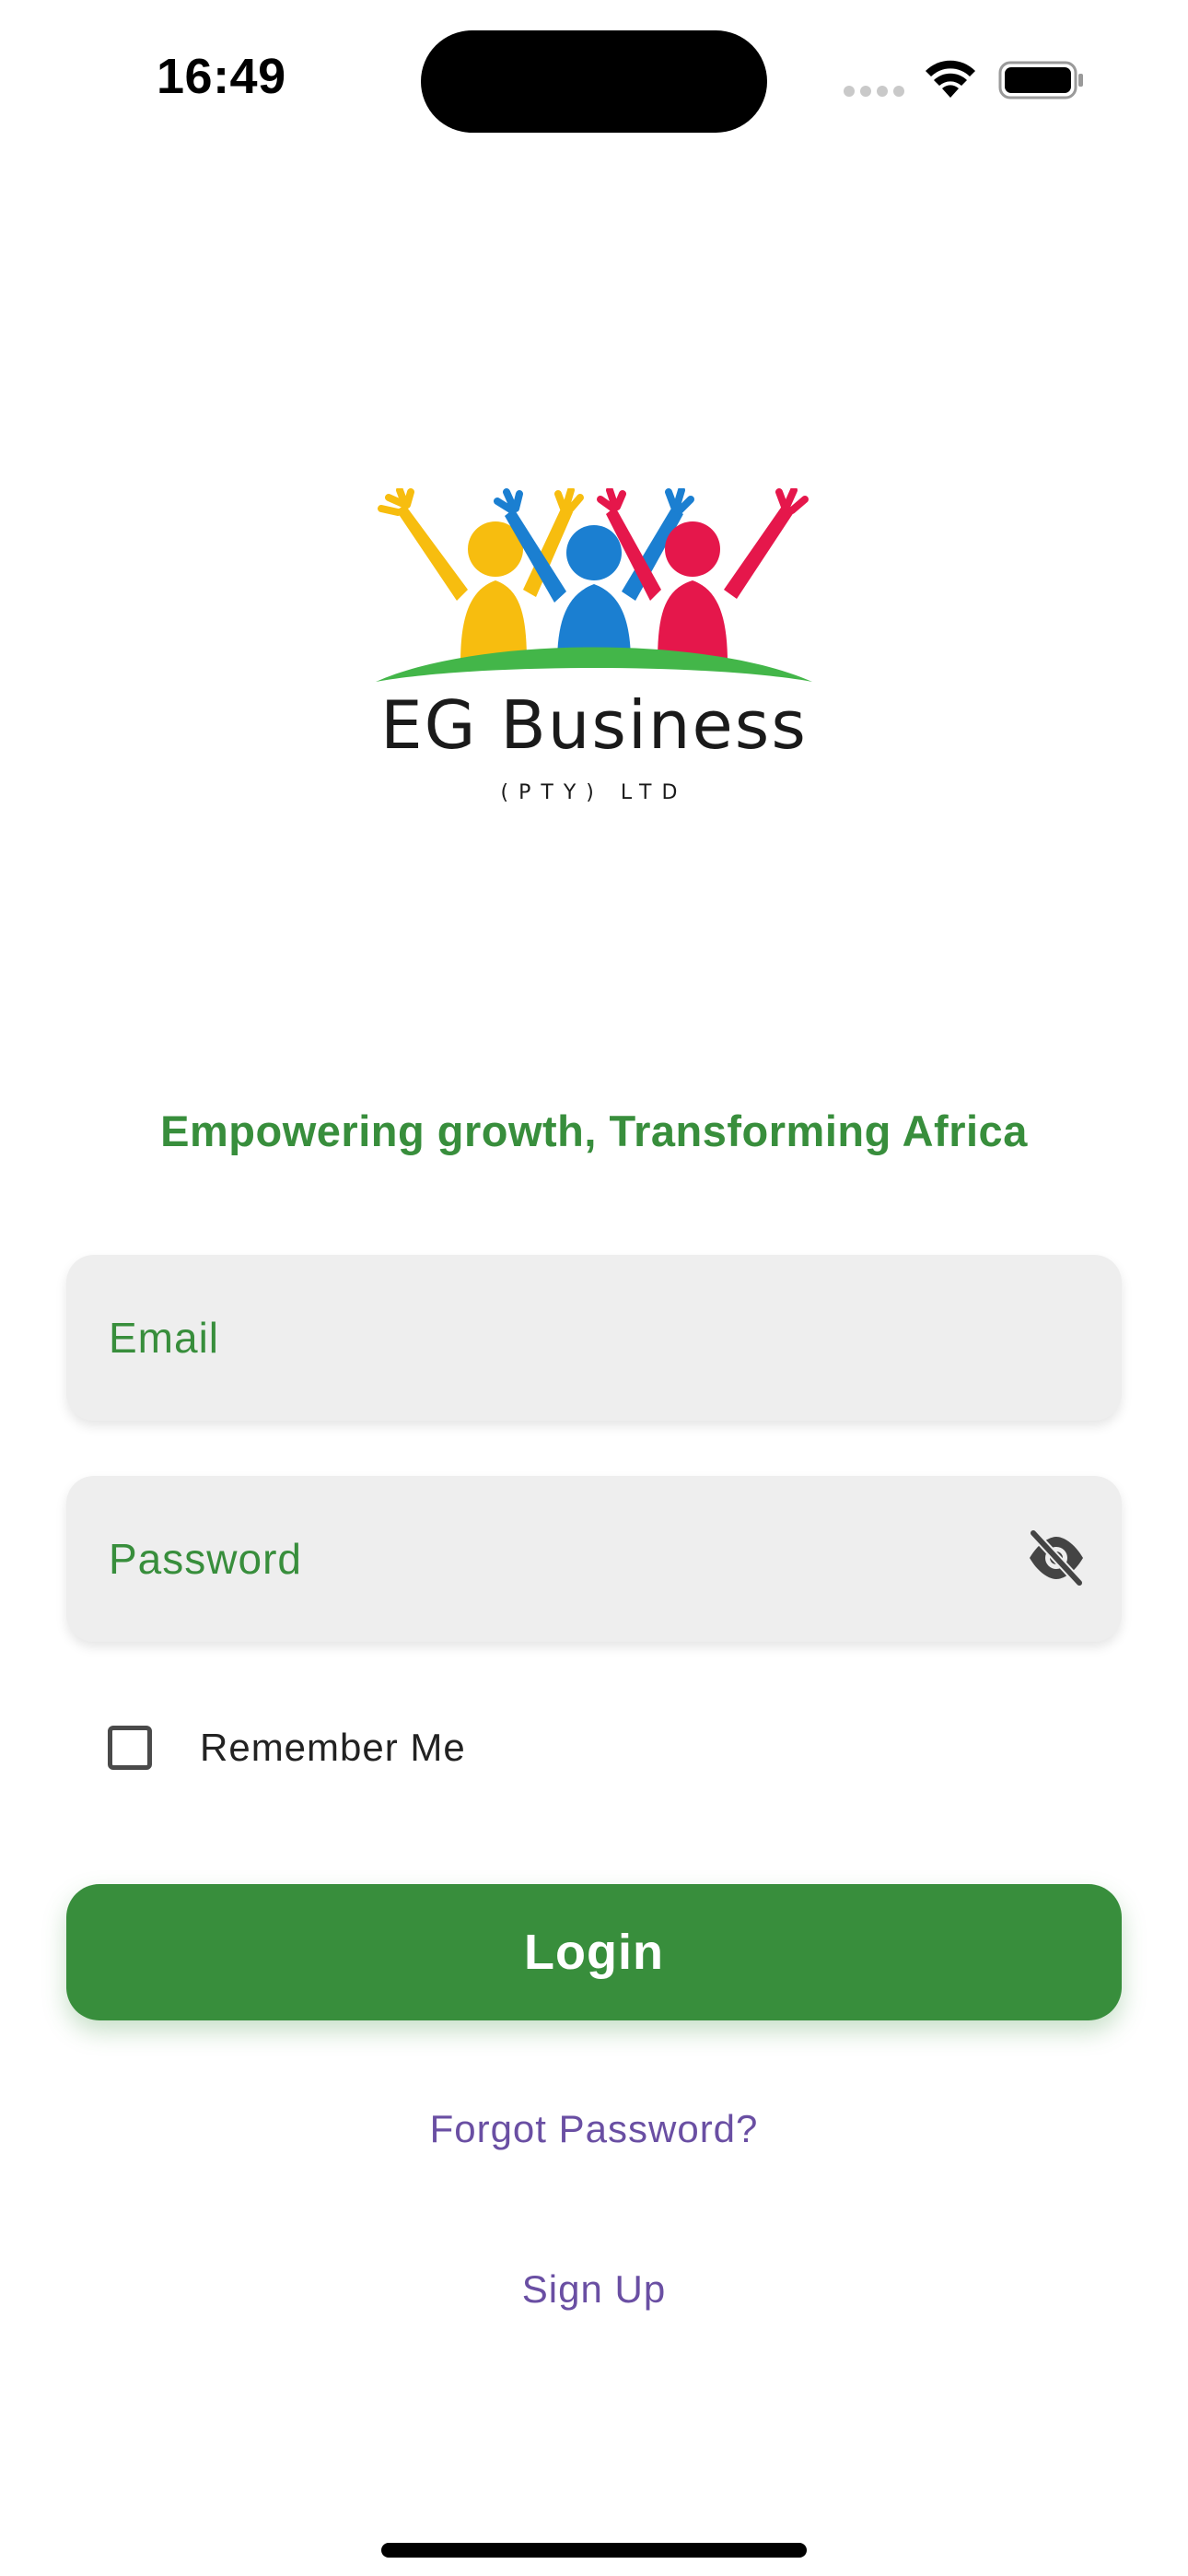  Describe the element at coordinates (594, 725) in the screenshot. I see `logo-title: EG Business` at that location.